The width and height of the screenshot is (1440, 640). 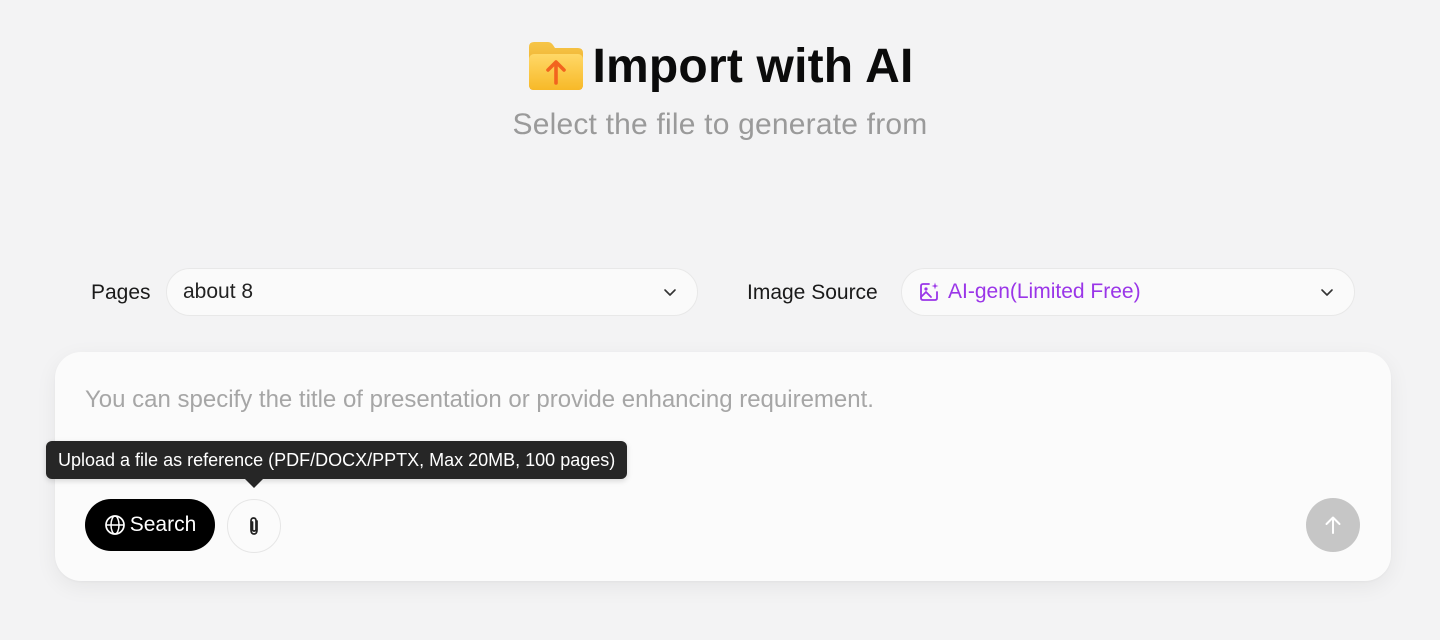 I want to click on pages-select: about 8, so click(x=432, y=292).